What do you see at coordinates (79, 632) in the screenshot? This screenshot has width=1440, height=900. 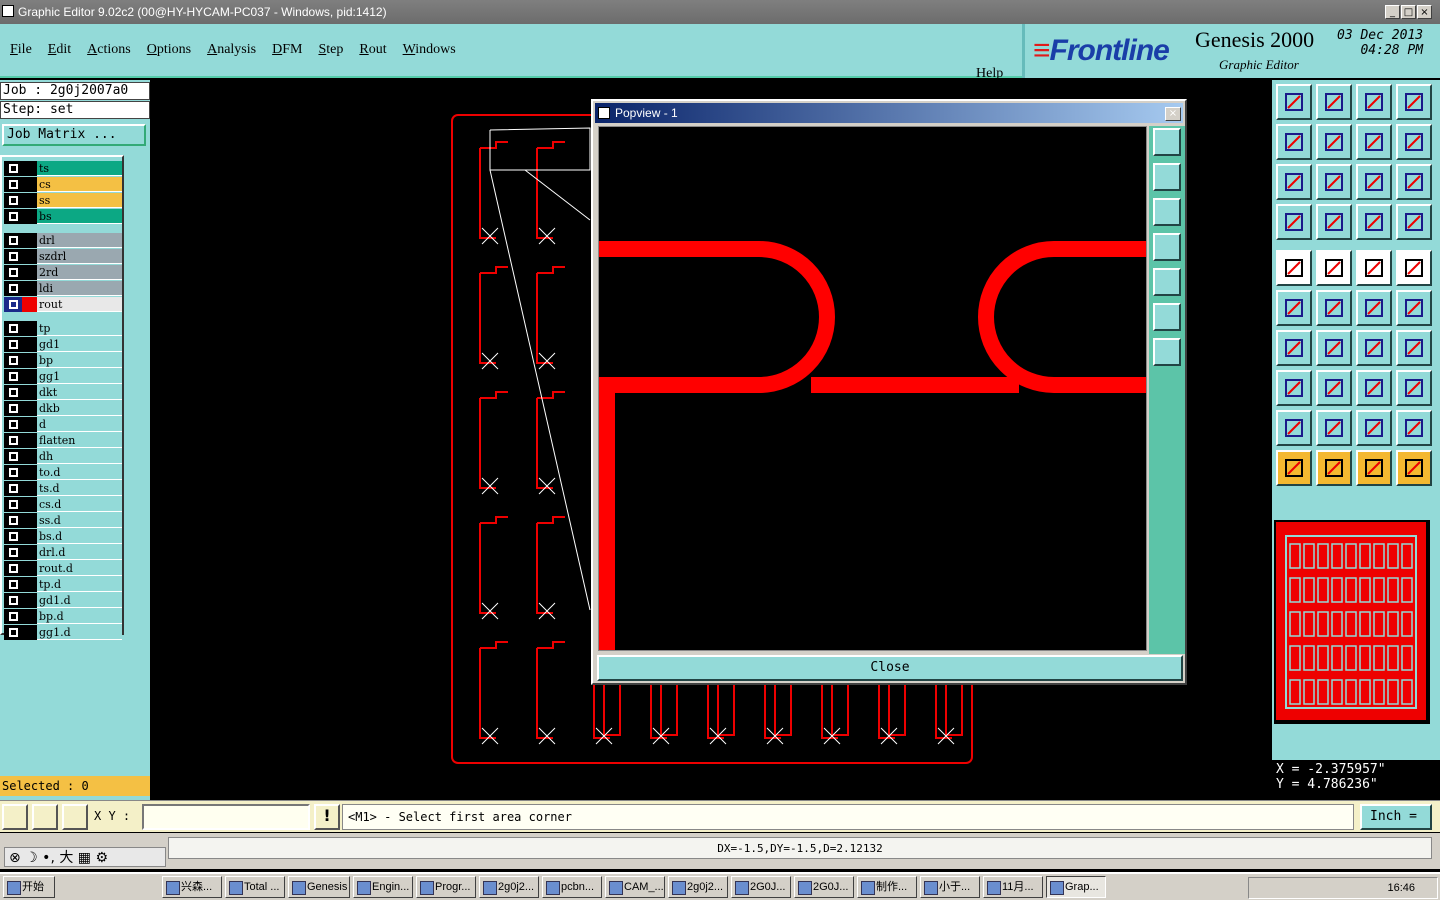 I see `layer-name: gg1.d` at bounding box center [79, 632].